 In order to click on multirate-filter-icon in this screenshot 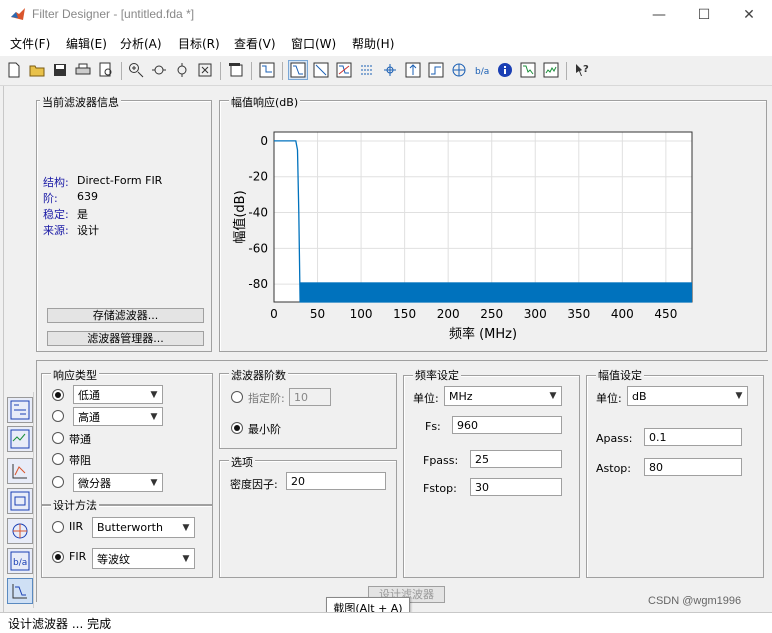, I will do `click(20, 531)`.